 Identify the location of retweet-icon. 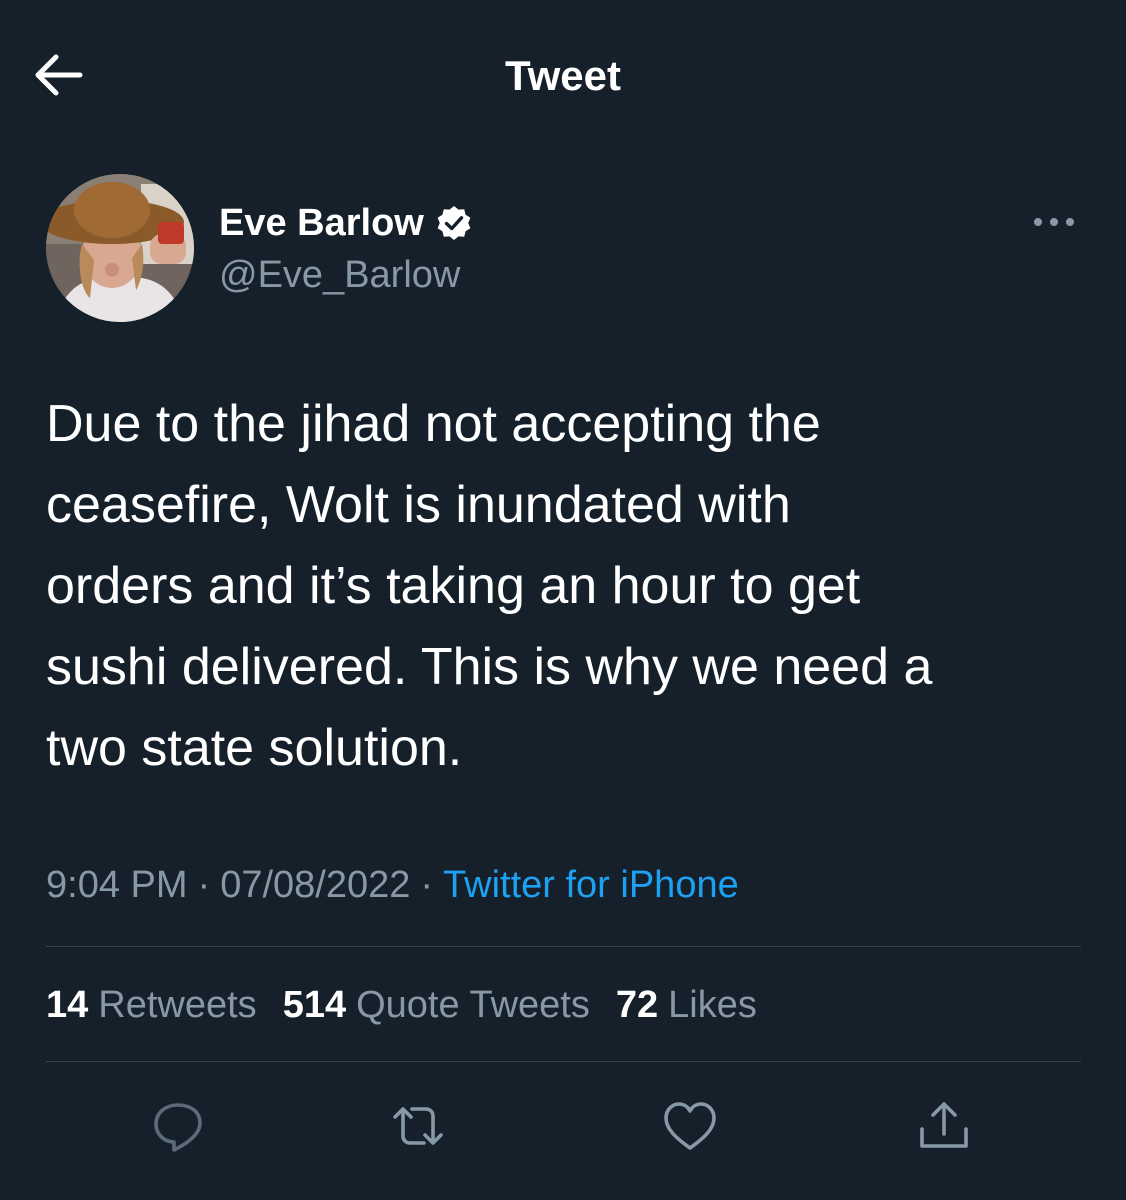
(418, 1126).